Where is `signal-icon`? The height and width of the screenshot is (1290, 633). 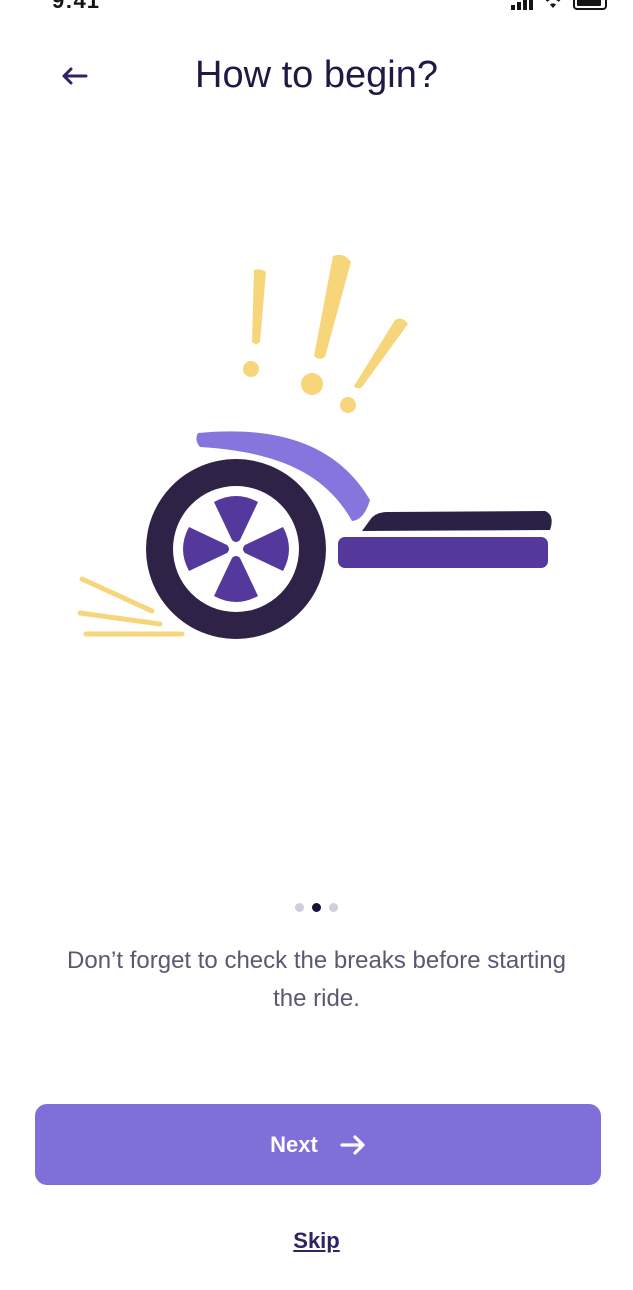
signal-icon is located at coordinates (522, 5).